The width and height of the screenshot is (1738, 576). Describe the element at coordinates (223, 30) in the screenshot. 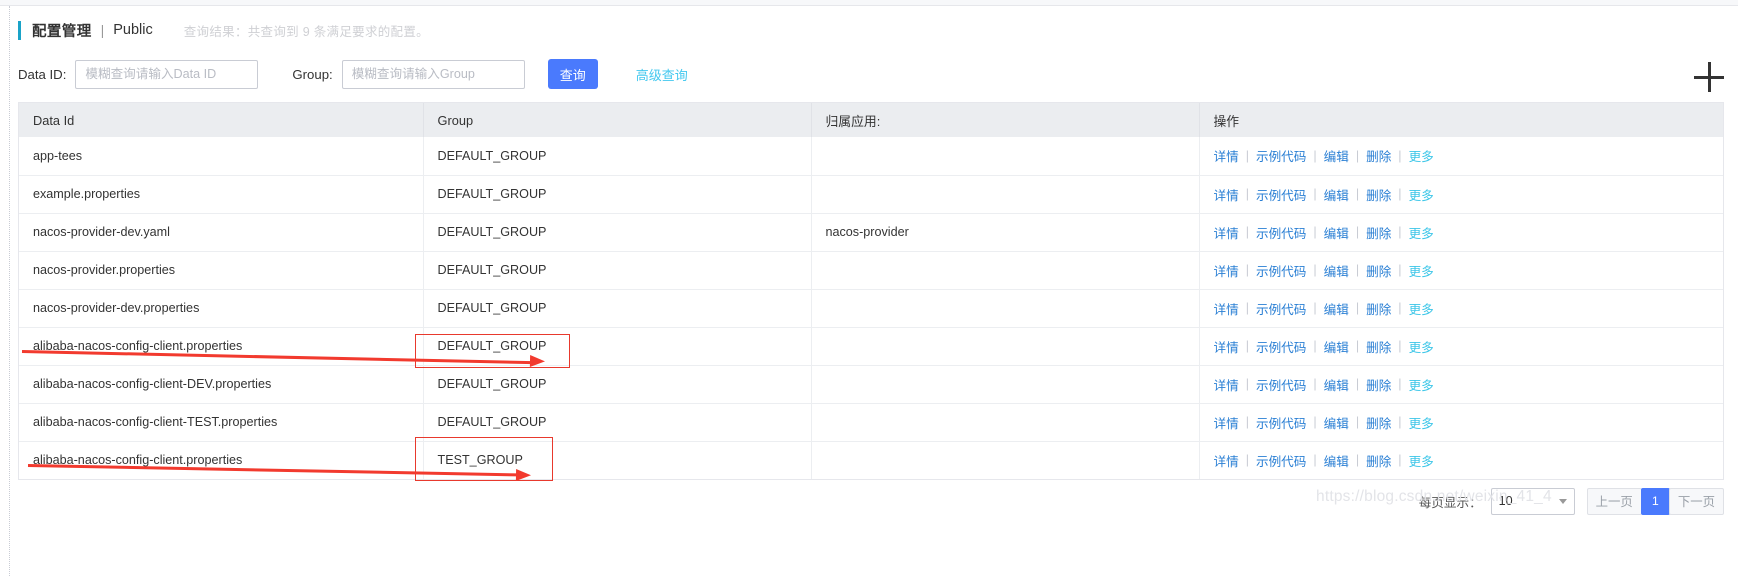

I see `page-title: 配置管理 | Public 查询结果：共查询到 9 条满足要求的配置。` at that location.